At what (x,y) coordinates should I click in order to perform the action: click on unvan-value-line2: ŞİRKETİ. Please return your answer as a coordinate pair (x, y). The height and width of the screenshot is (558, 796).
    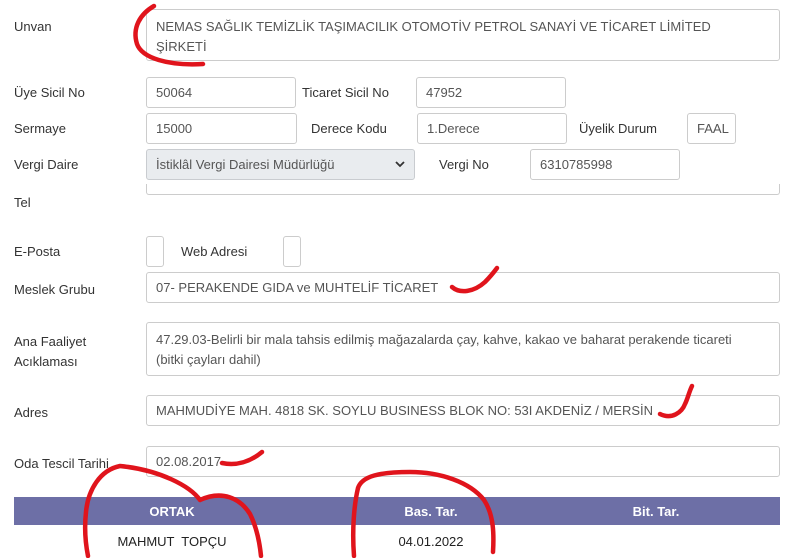
    Looking at the image, I should click on (181, 46).